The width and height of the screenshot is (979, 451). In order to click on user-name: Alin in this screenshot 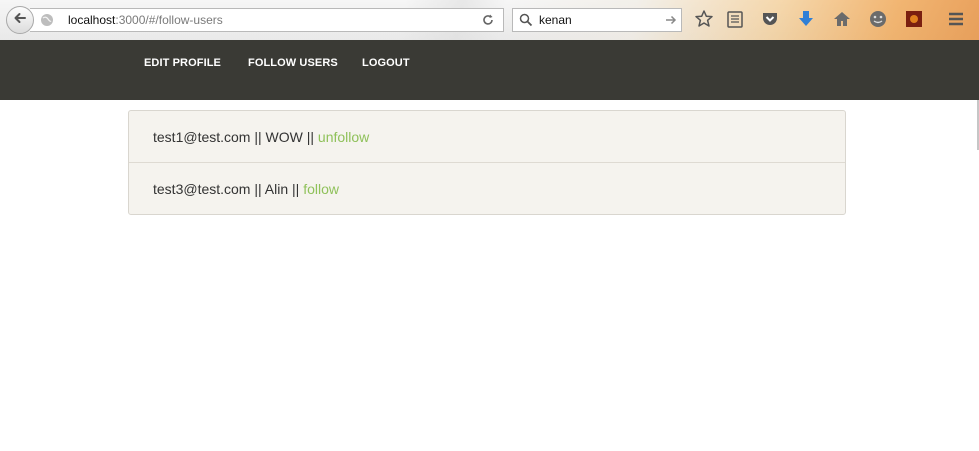, I will do `click(276, 189)`.